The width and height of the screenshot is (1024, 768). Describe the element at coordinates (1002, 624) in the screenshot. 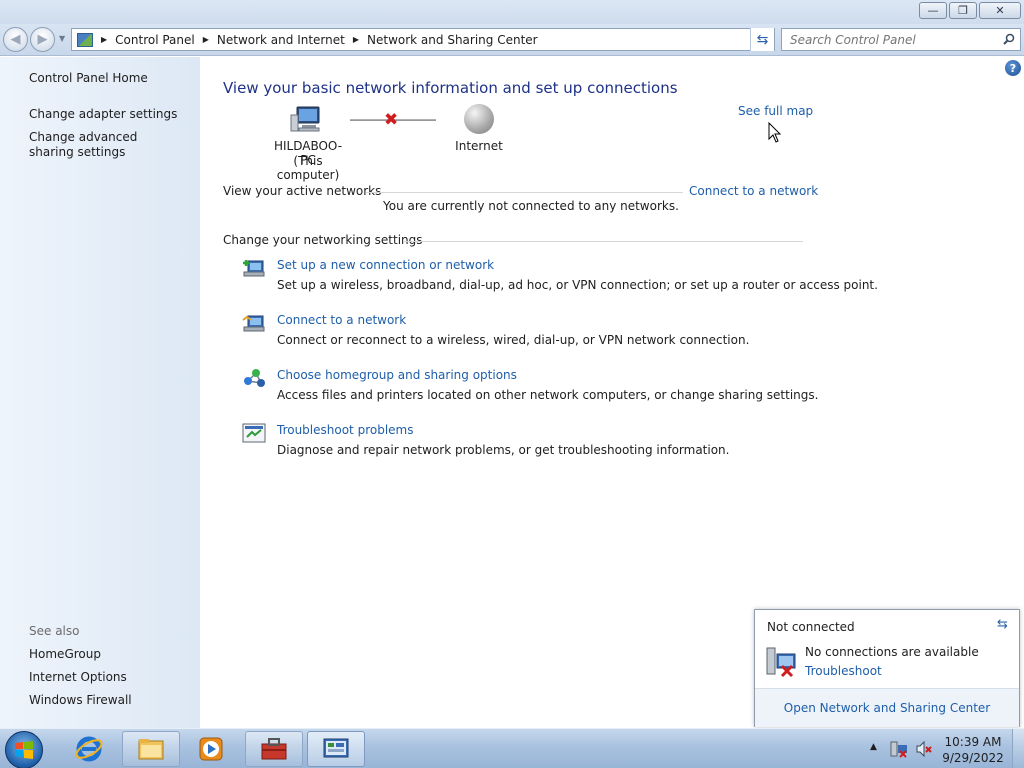

I see `flyout-refresh-icon: ⇆` at that location.